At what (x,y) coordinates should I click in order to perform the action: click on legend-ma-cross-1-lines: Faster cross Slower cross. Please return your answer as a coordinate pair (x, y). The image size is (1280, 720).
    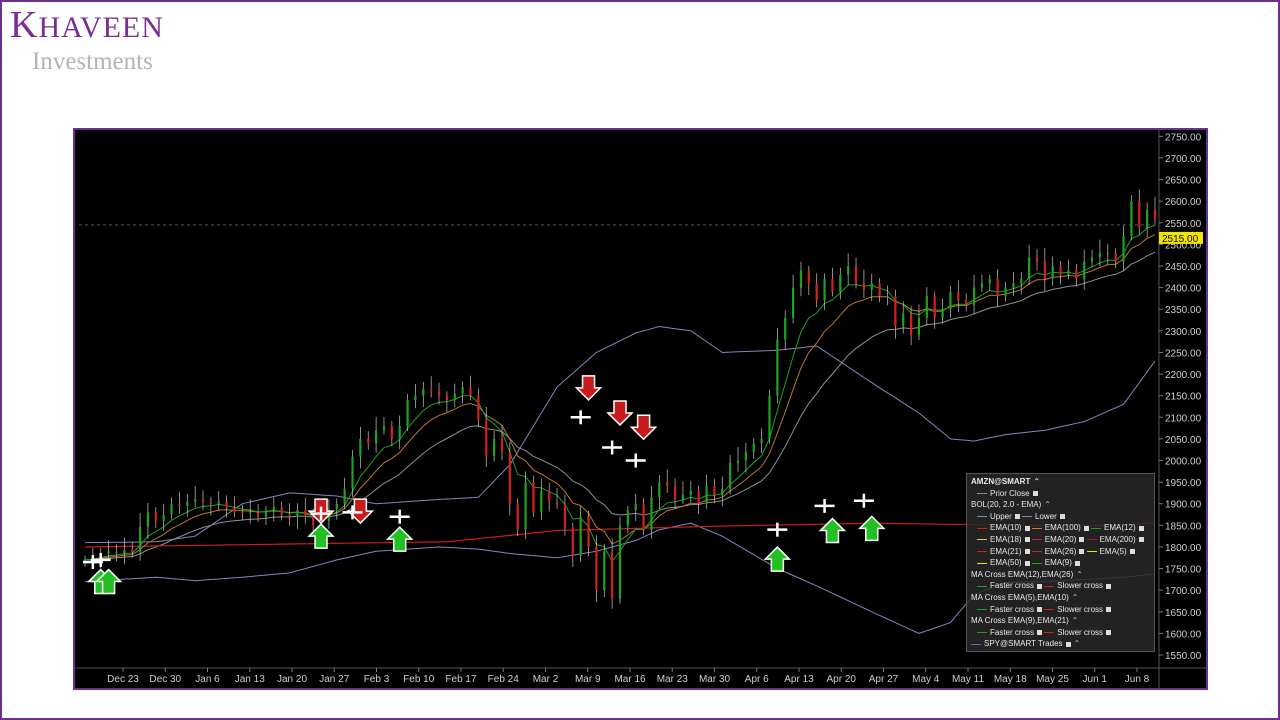
    Looking at the image, I should click on (1060, 586).